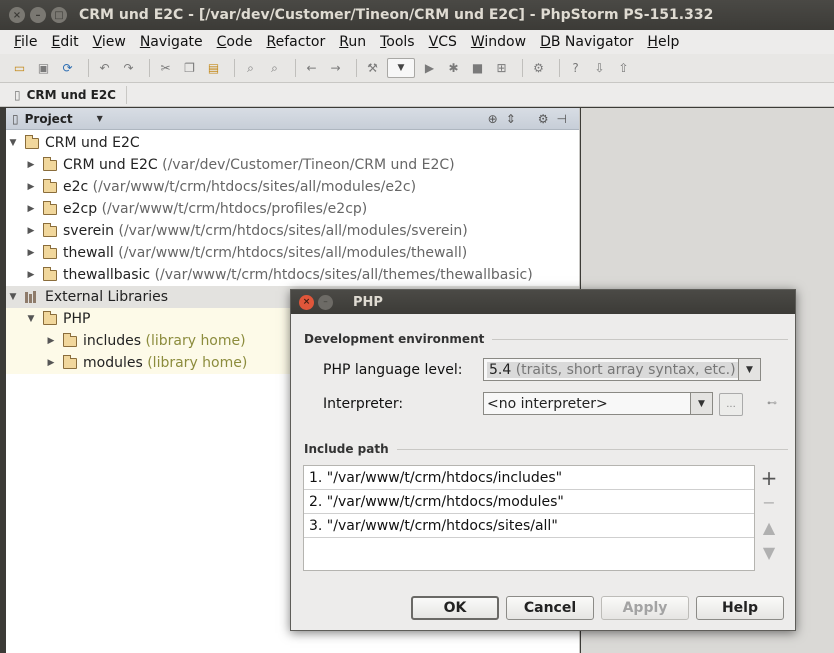 This screenshot has width=834, height=653. What do you see at coordinates (663, 42) in the screenshot?
I see `menu-help: Help` at bounding box center [663, 42].